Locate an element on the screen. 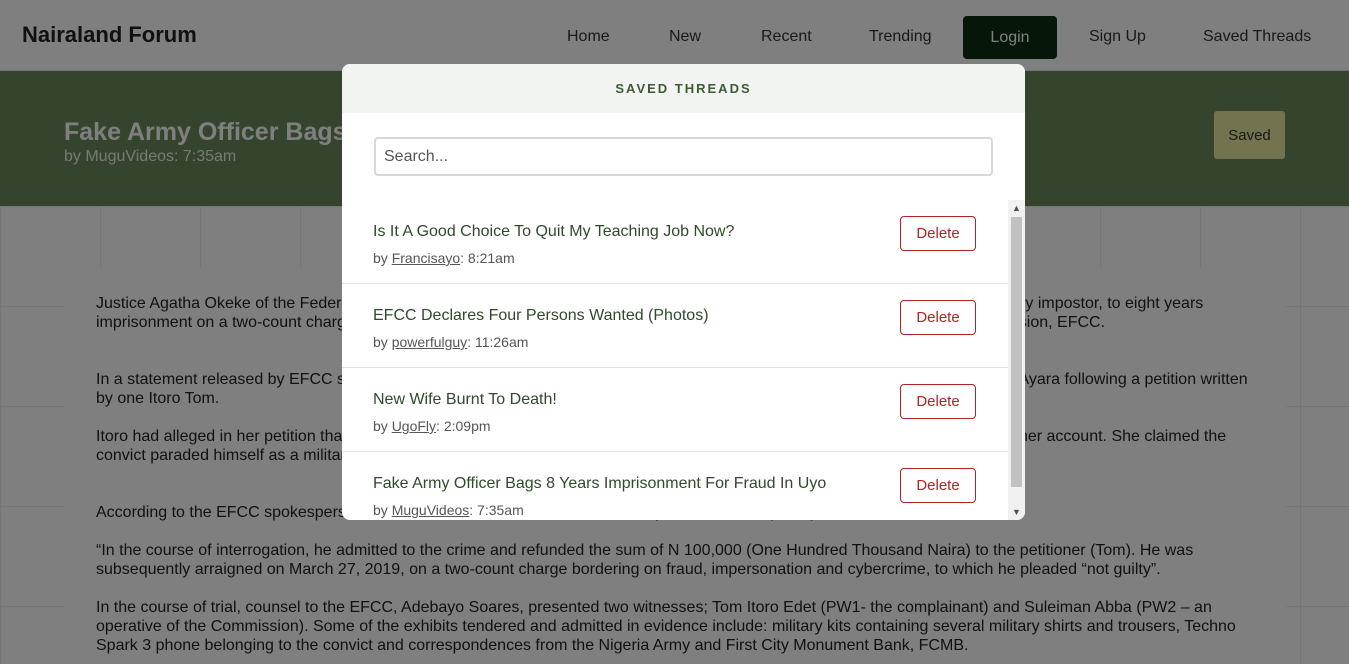  scroll-down-arrow-icon: ▼ is located at coordinates (1016, 512).